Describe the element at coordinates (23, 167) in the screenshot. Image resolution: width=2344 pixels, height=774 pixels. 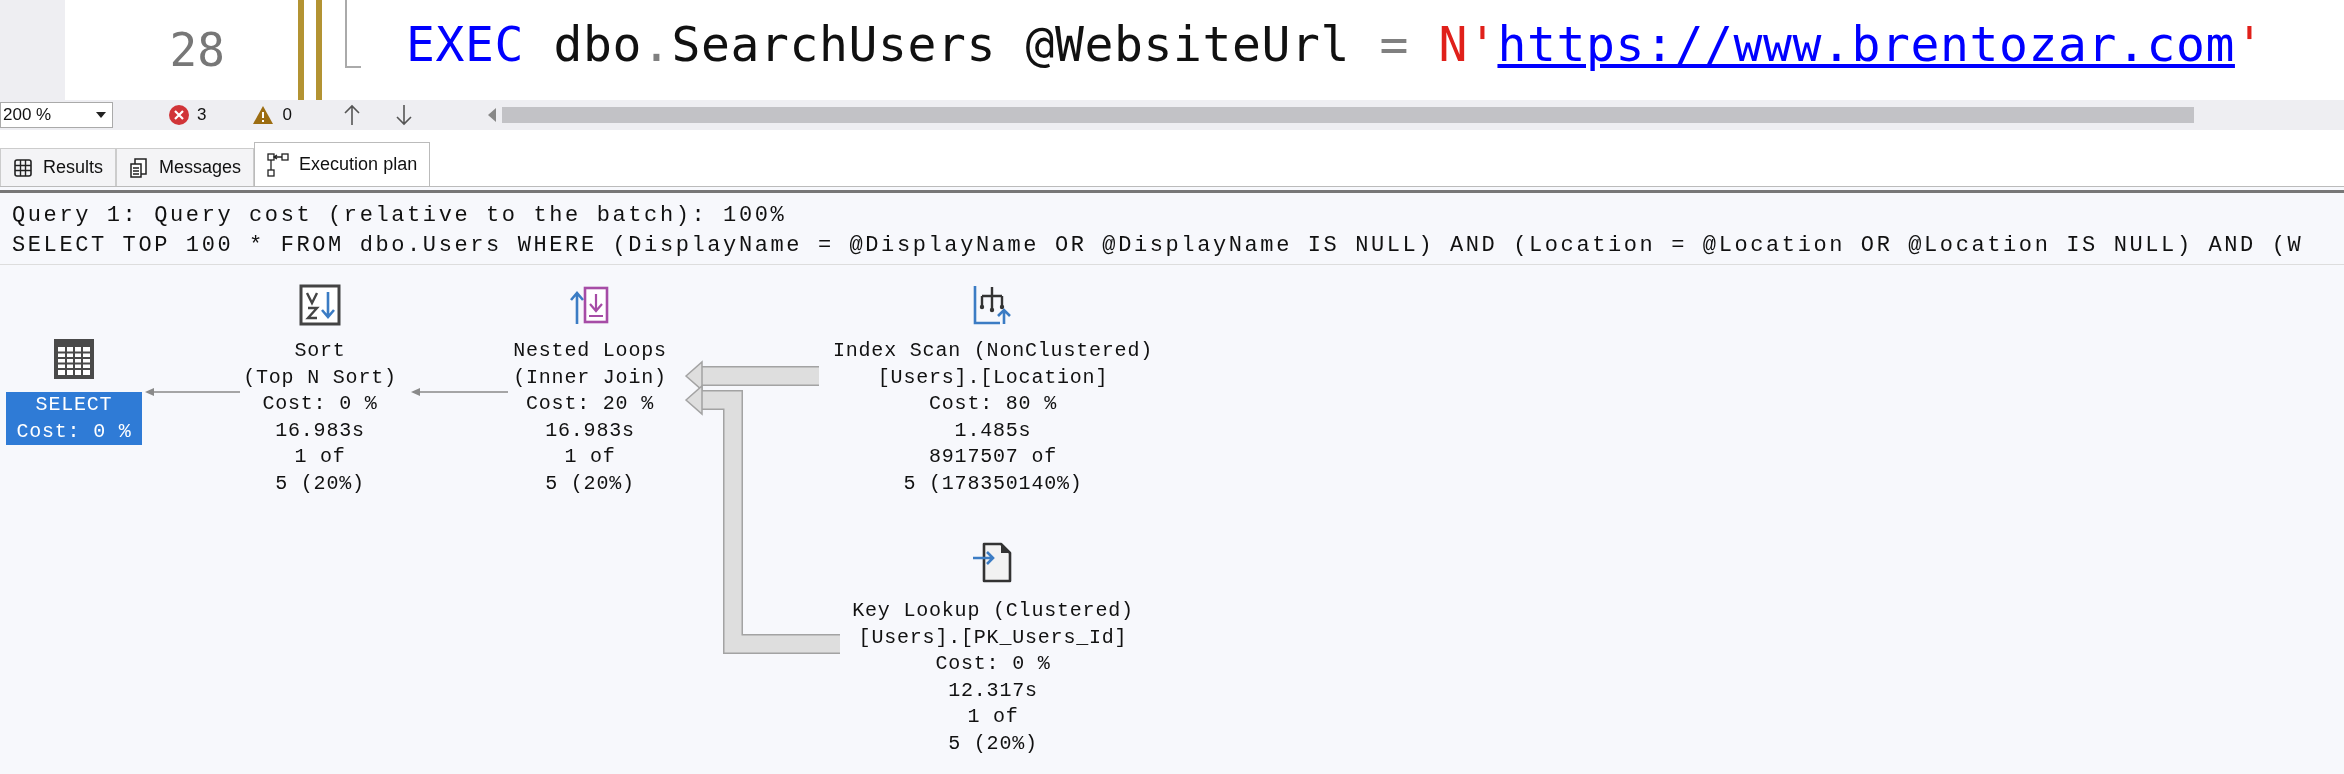
I see `grid-icon` at that location.